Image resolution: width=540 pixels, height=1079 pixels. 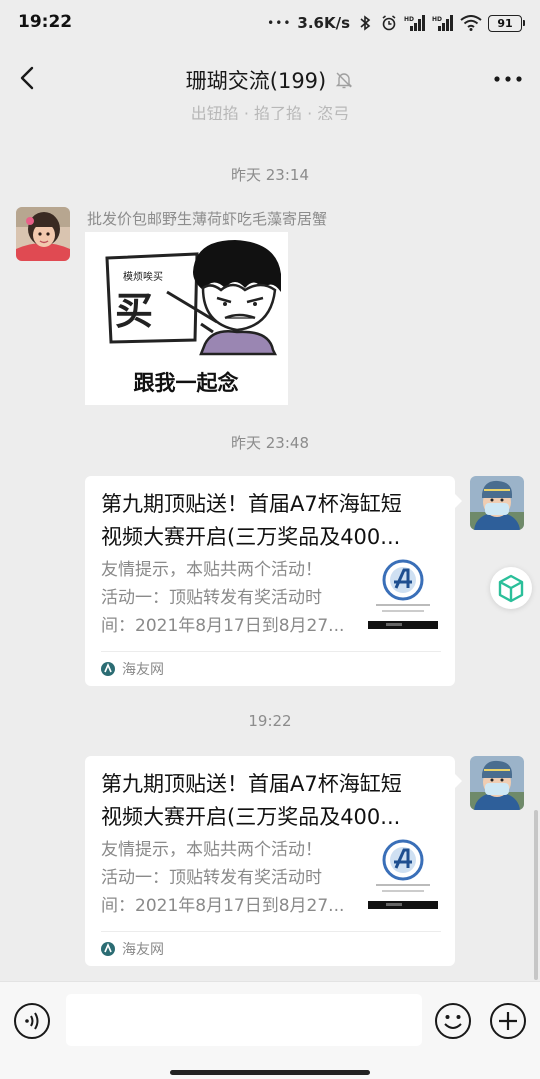 What do you see at coordinates (365, 23) in the screenshot?
I see `bluetooth-icon` at bounding box center [365, 23].